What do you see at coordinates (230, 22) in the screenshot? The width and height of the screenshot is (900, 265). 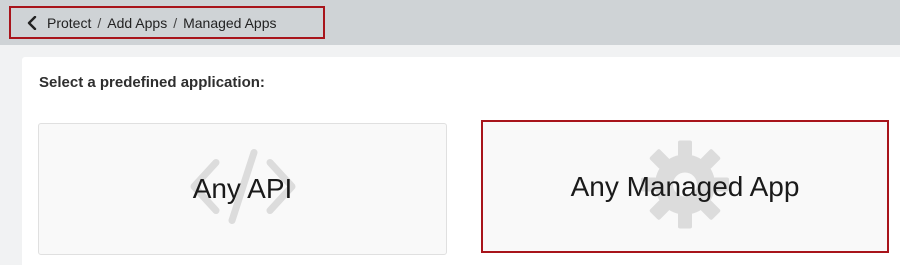 I see `breadcrumb-item-managed-apps: Managed Apps` at bounding box center [230, 22].